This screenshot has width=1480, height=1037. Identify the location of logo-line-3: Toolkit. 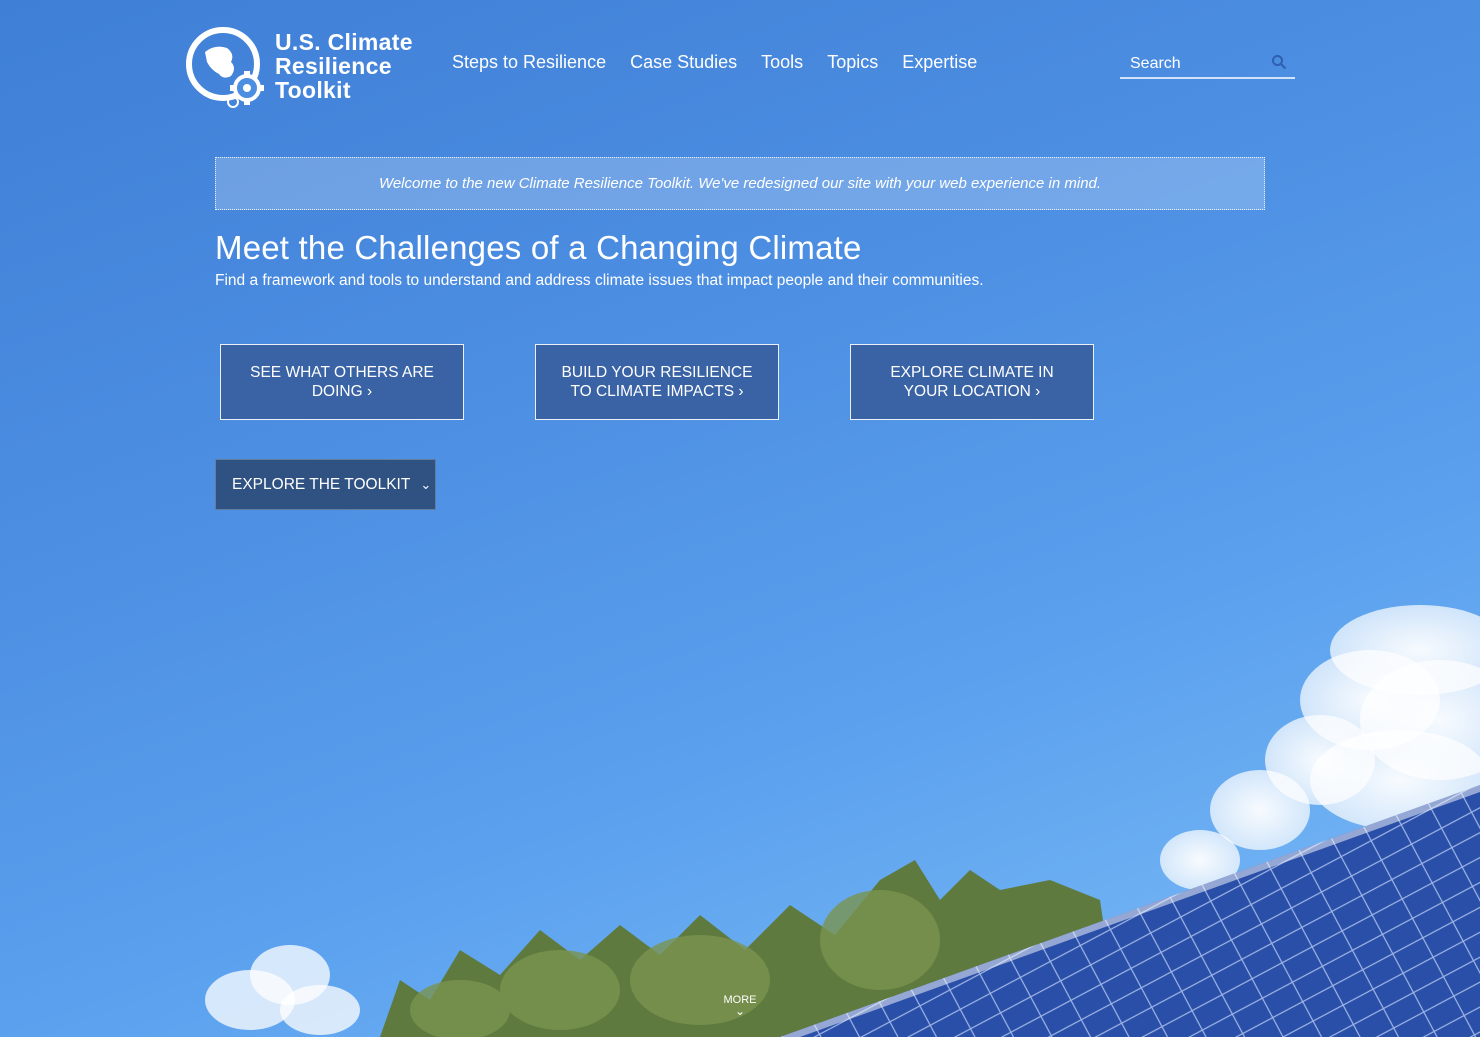
(313, 90).